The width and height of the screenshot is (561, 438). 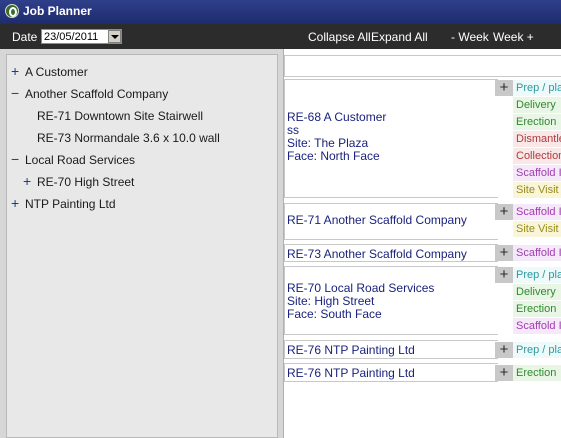 I want to click on job-text-line: Site: The Plaza, so click(x=328, y=143).